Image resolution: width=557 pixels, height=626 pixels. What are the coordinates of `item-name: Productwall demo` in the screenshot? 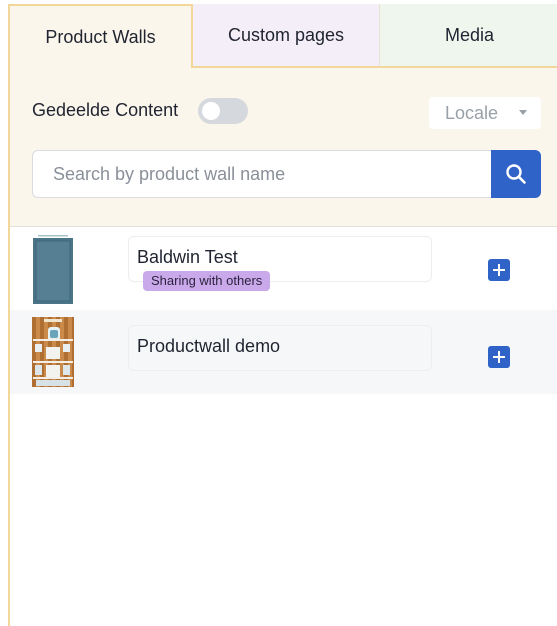 It's located at (209, 346).